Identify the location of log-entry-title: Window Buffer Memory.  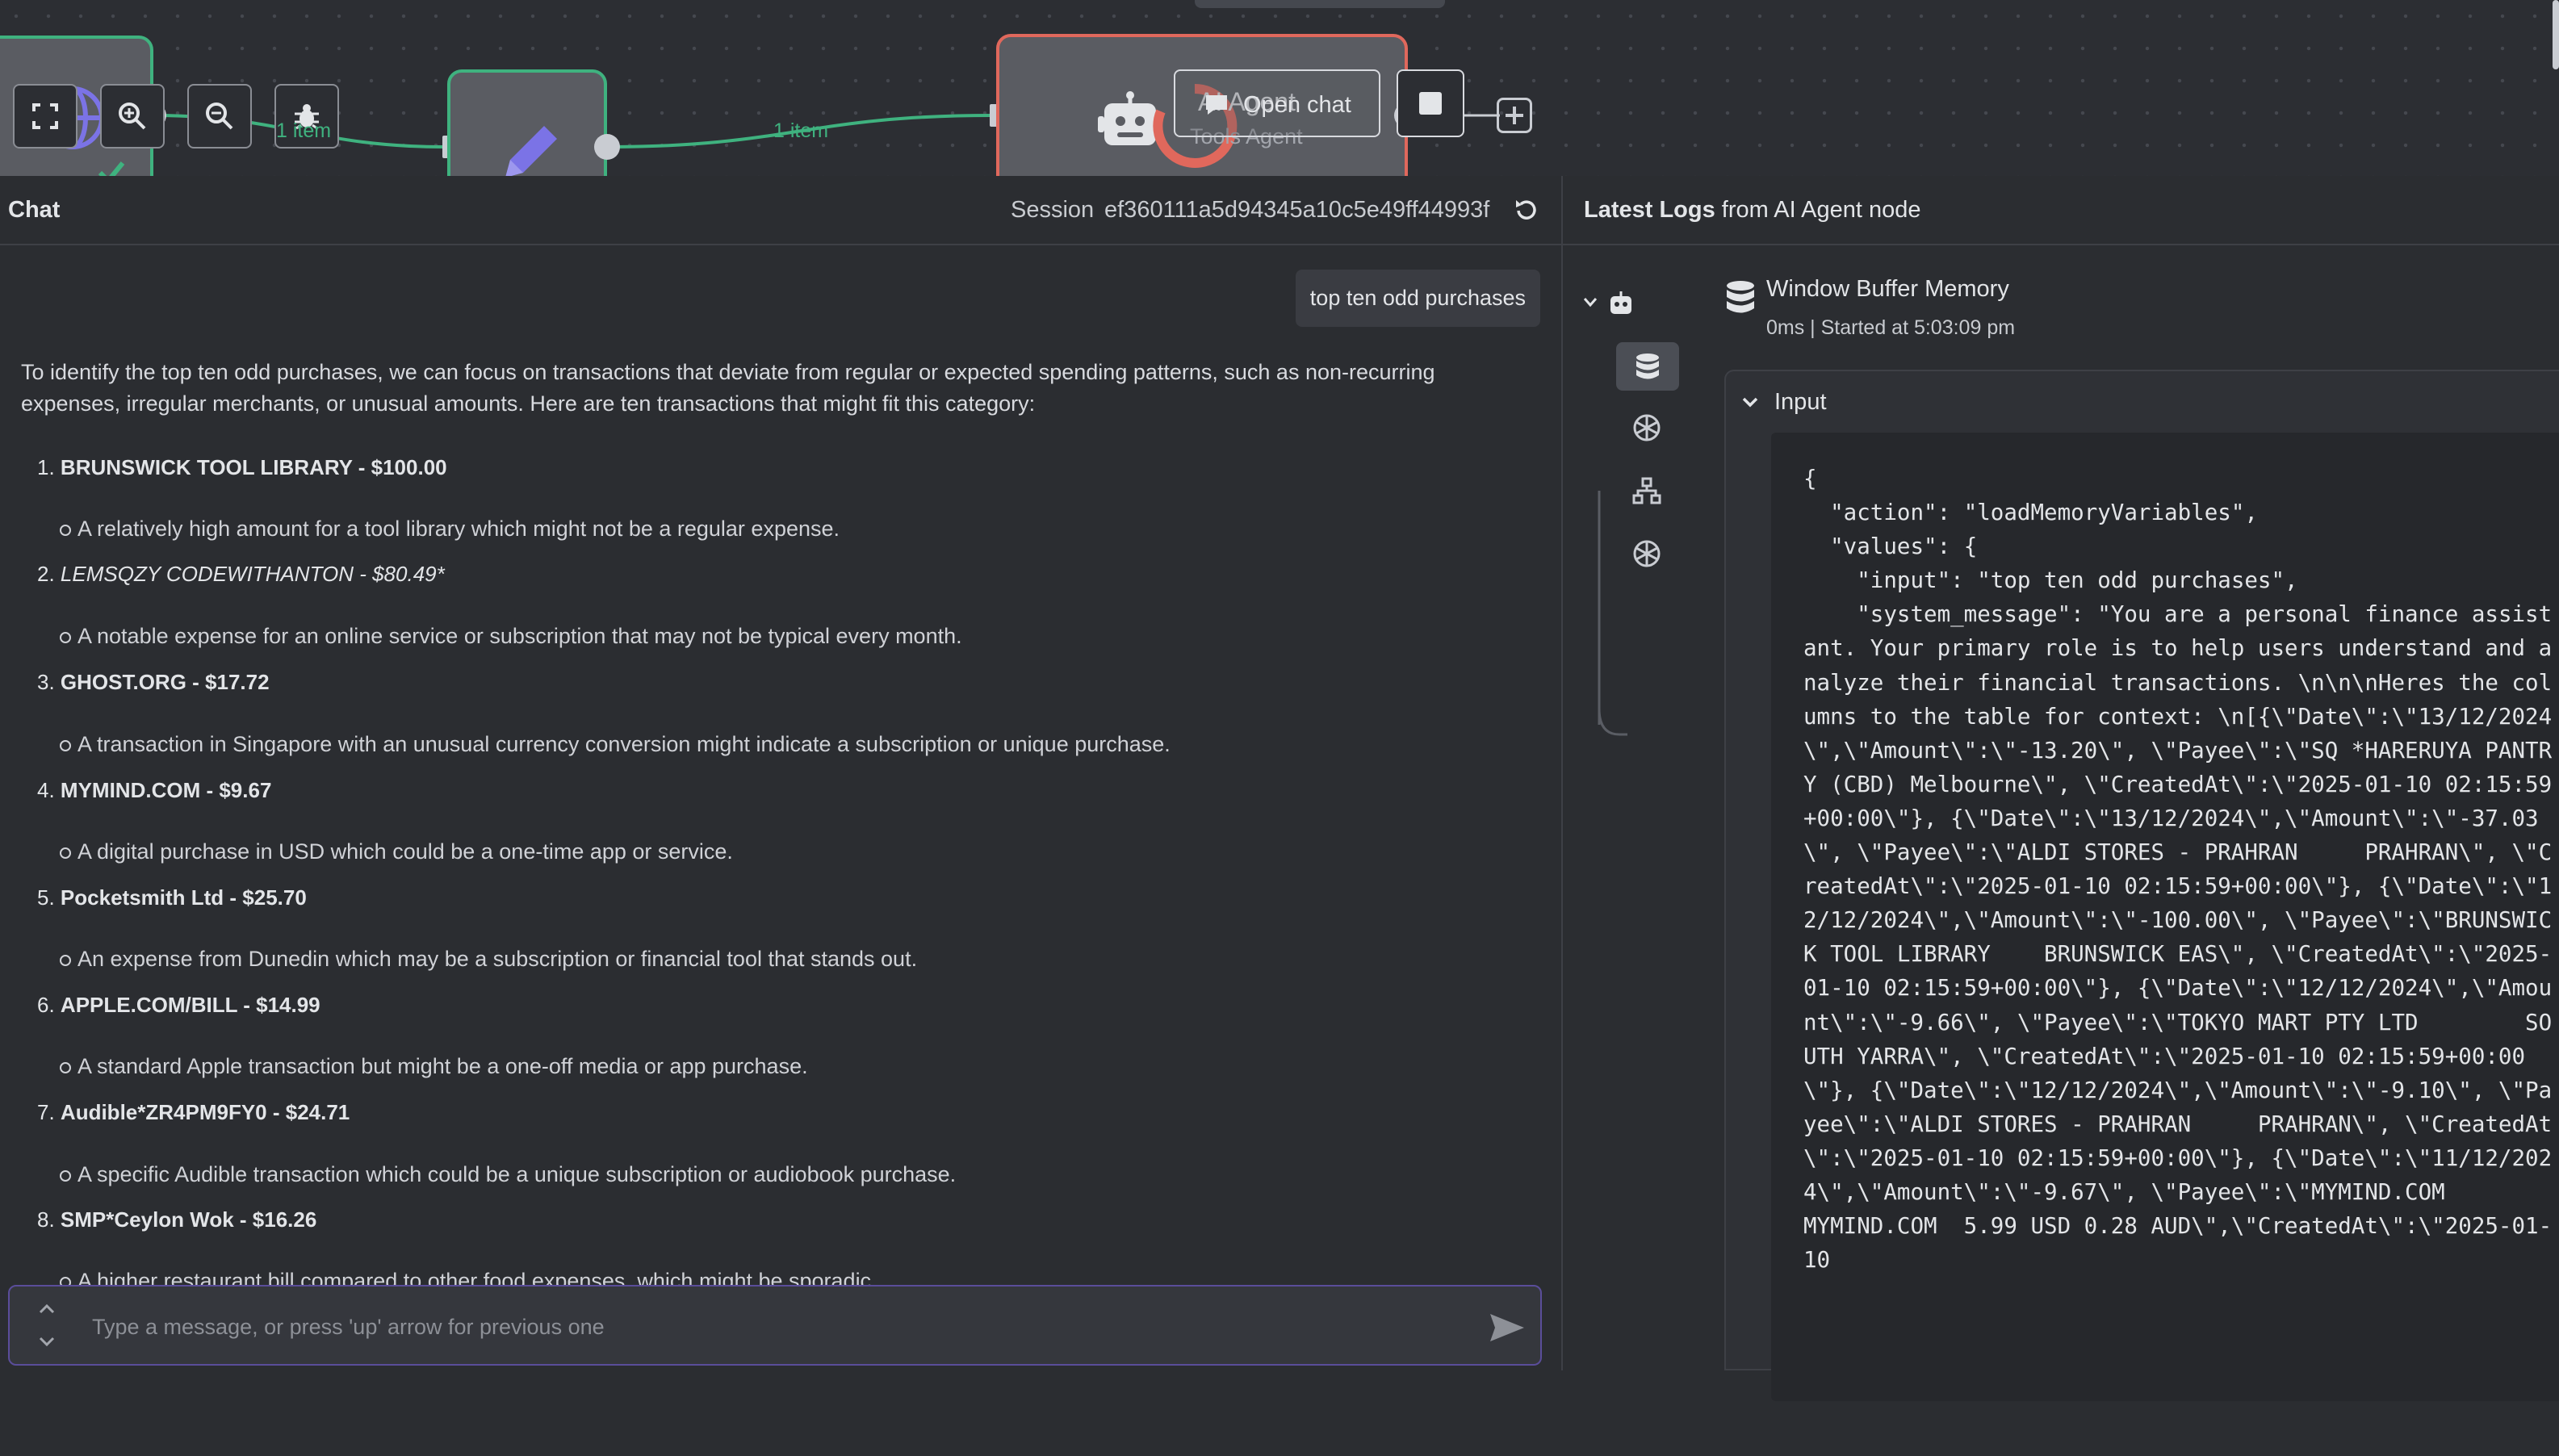
(1887, 289).